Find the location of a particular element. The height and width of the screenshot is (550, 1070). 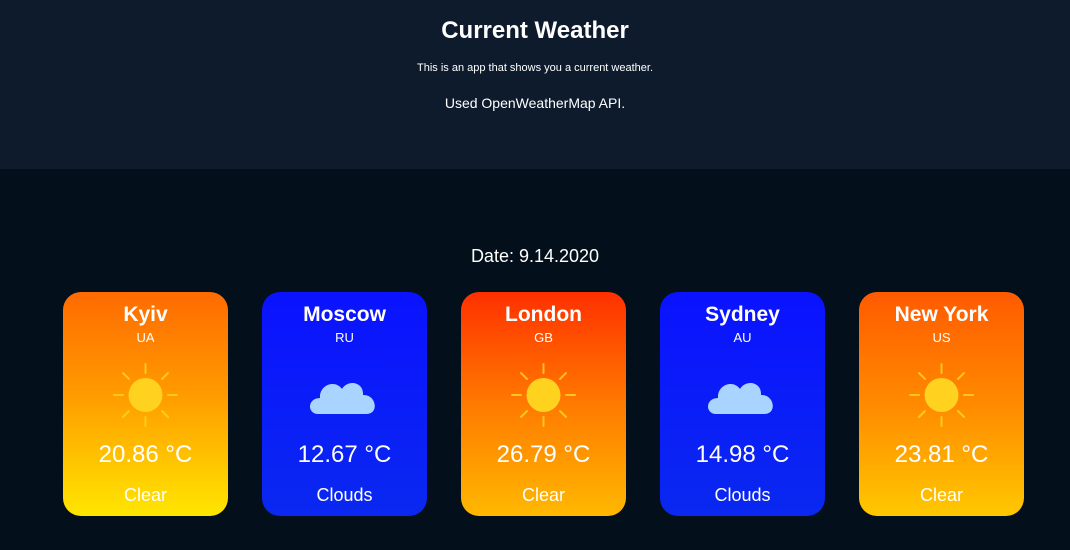

country-code: AU is located at coordinates (742, 337).